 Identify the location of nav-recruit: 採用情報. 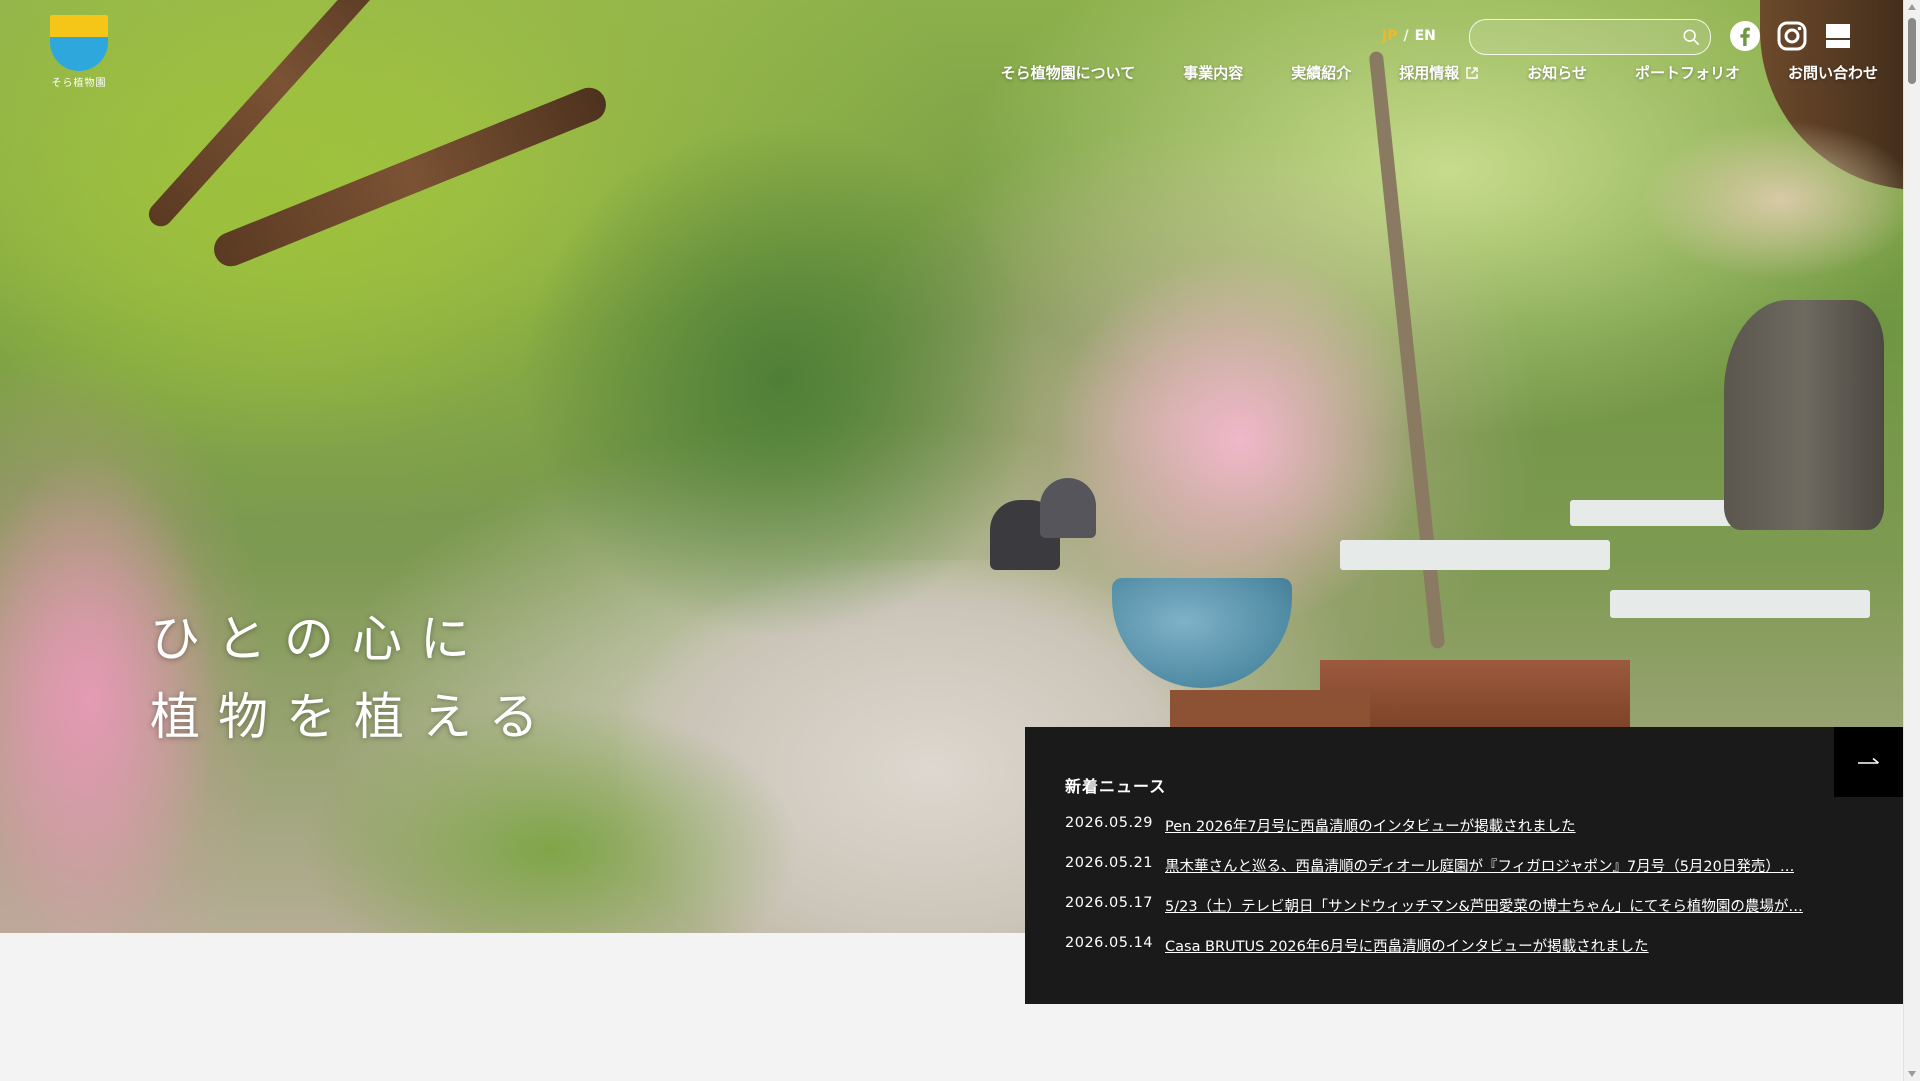
(1439, 72).